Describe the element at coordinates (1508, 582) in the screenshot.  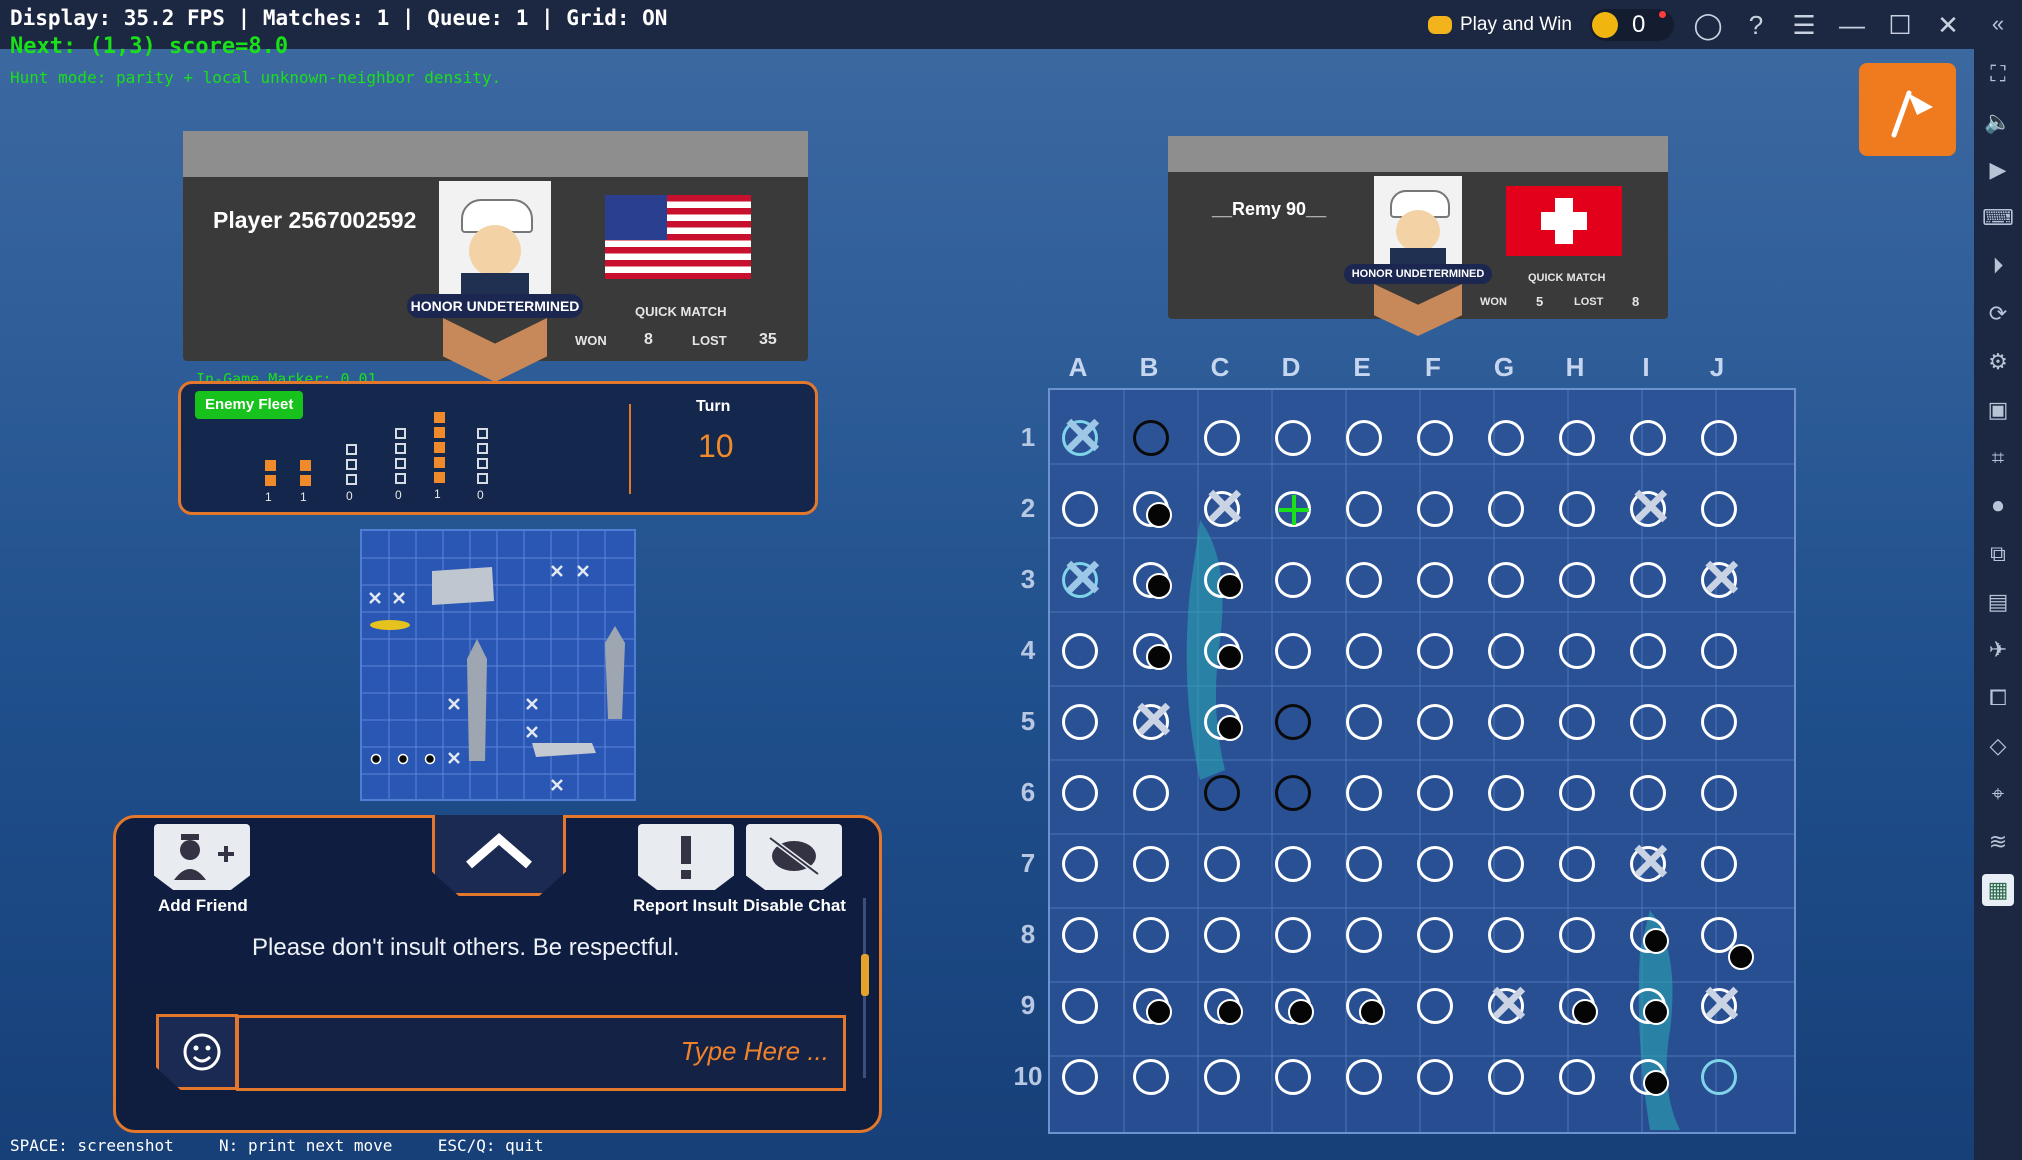
I see `grid-cell-g3` at that location.